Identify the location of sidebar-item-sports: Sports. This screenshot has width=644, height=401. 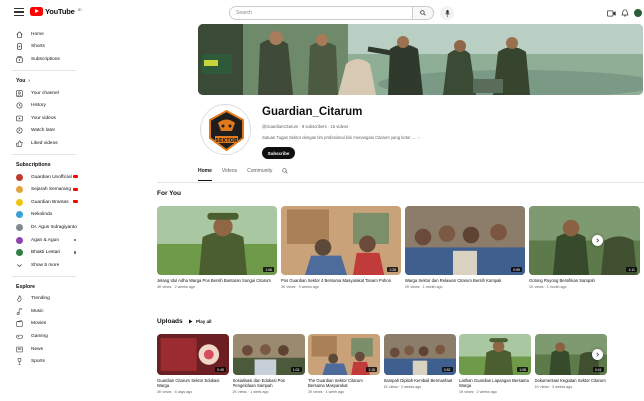
(43, 361).